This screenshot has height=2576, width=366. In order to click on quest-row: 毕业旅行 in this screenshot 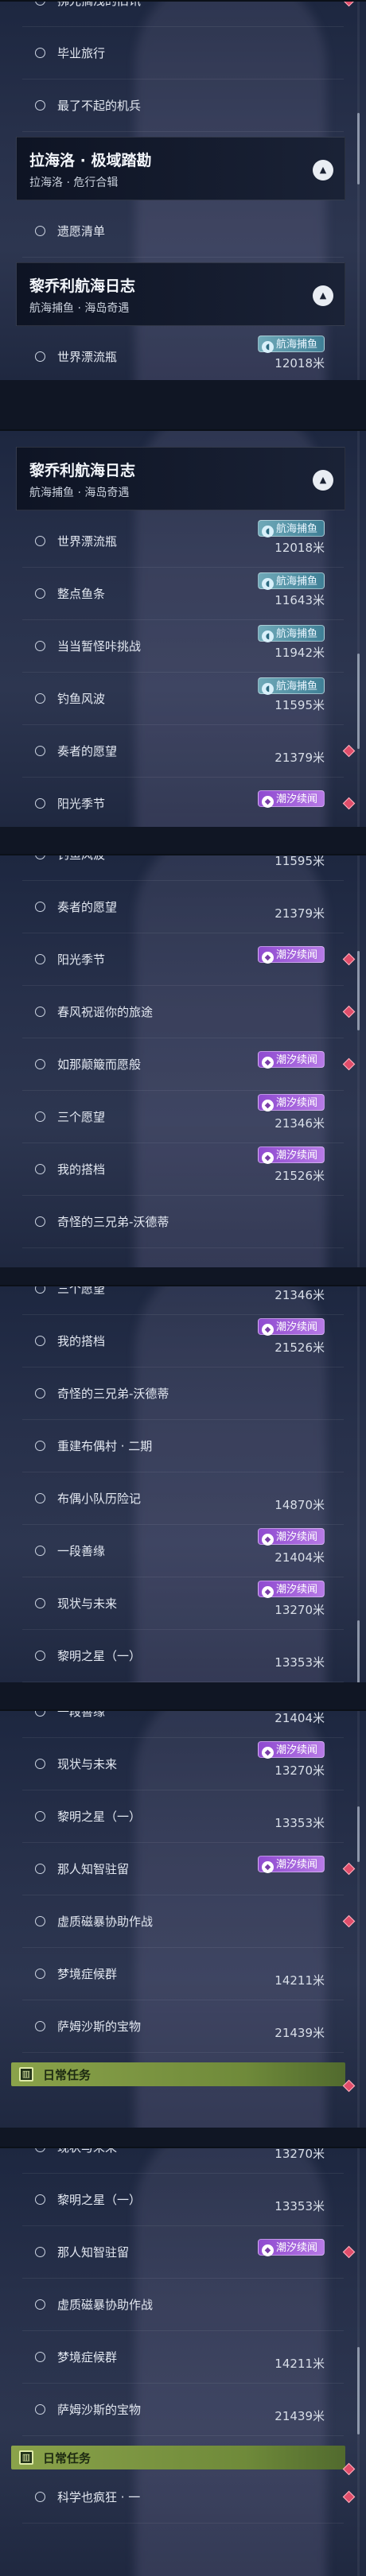, I will do `click(183, 53)`.